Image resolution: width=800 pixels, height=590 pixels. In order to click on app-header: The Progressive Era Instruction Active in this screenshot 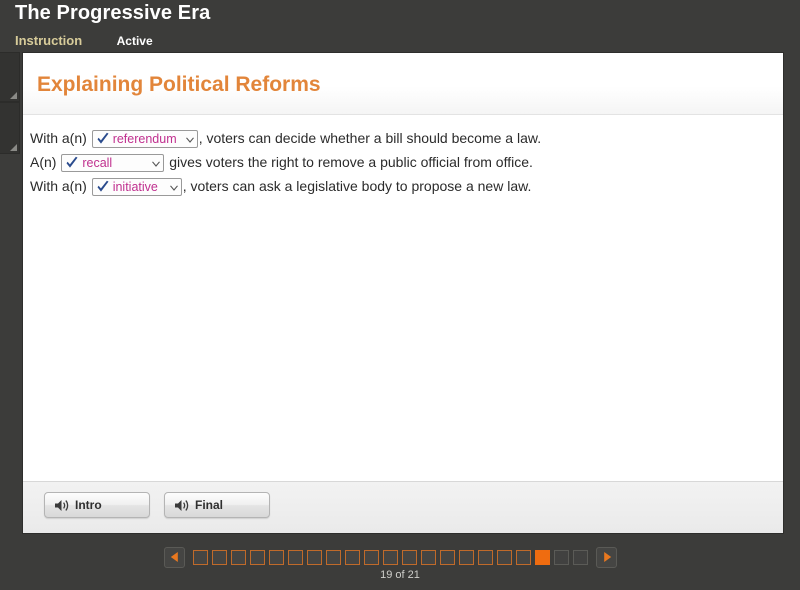, I will do `click(400, 26)`.